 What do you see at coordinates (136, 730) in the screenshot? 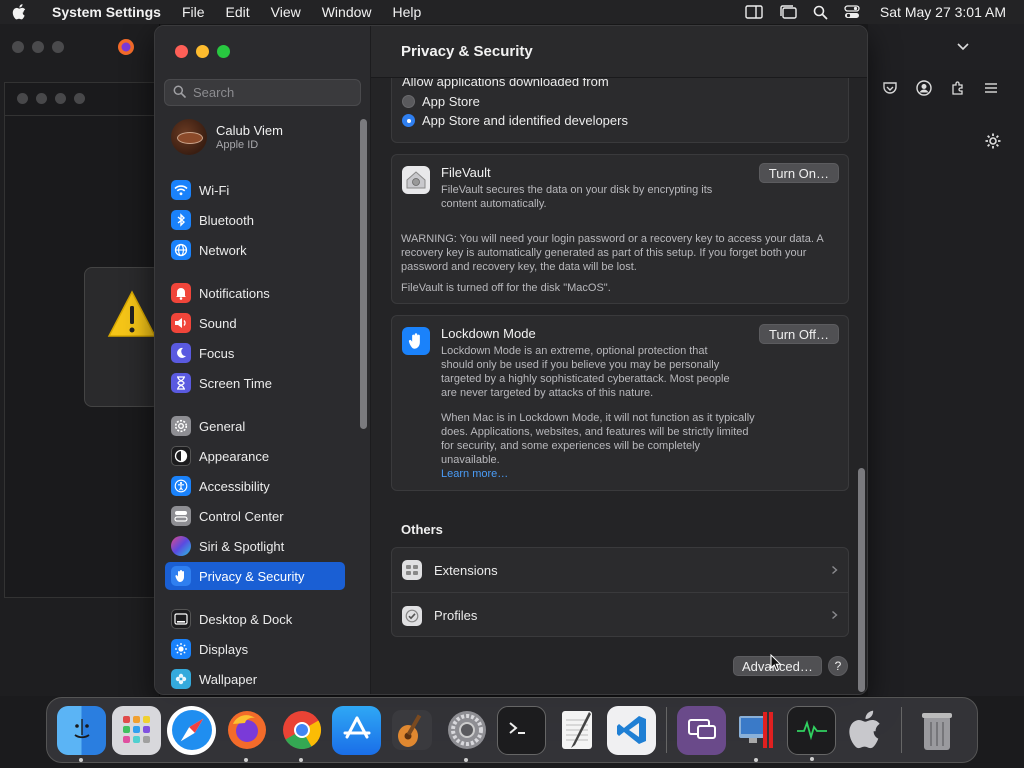
I see `dock-launchpad-icon` at bounding box center [136, 730].